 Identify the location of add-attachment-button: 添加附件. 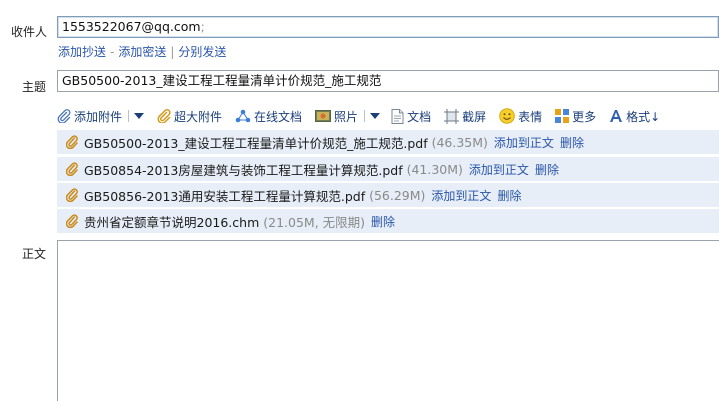
(89, 116).